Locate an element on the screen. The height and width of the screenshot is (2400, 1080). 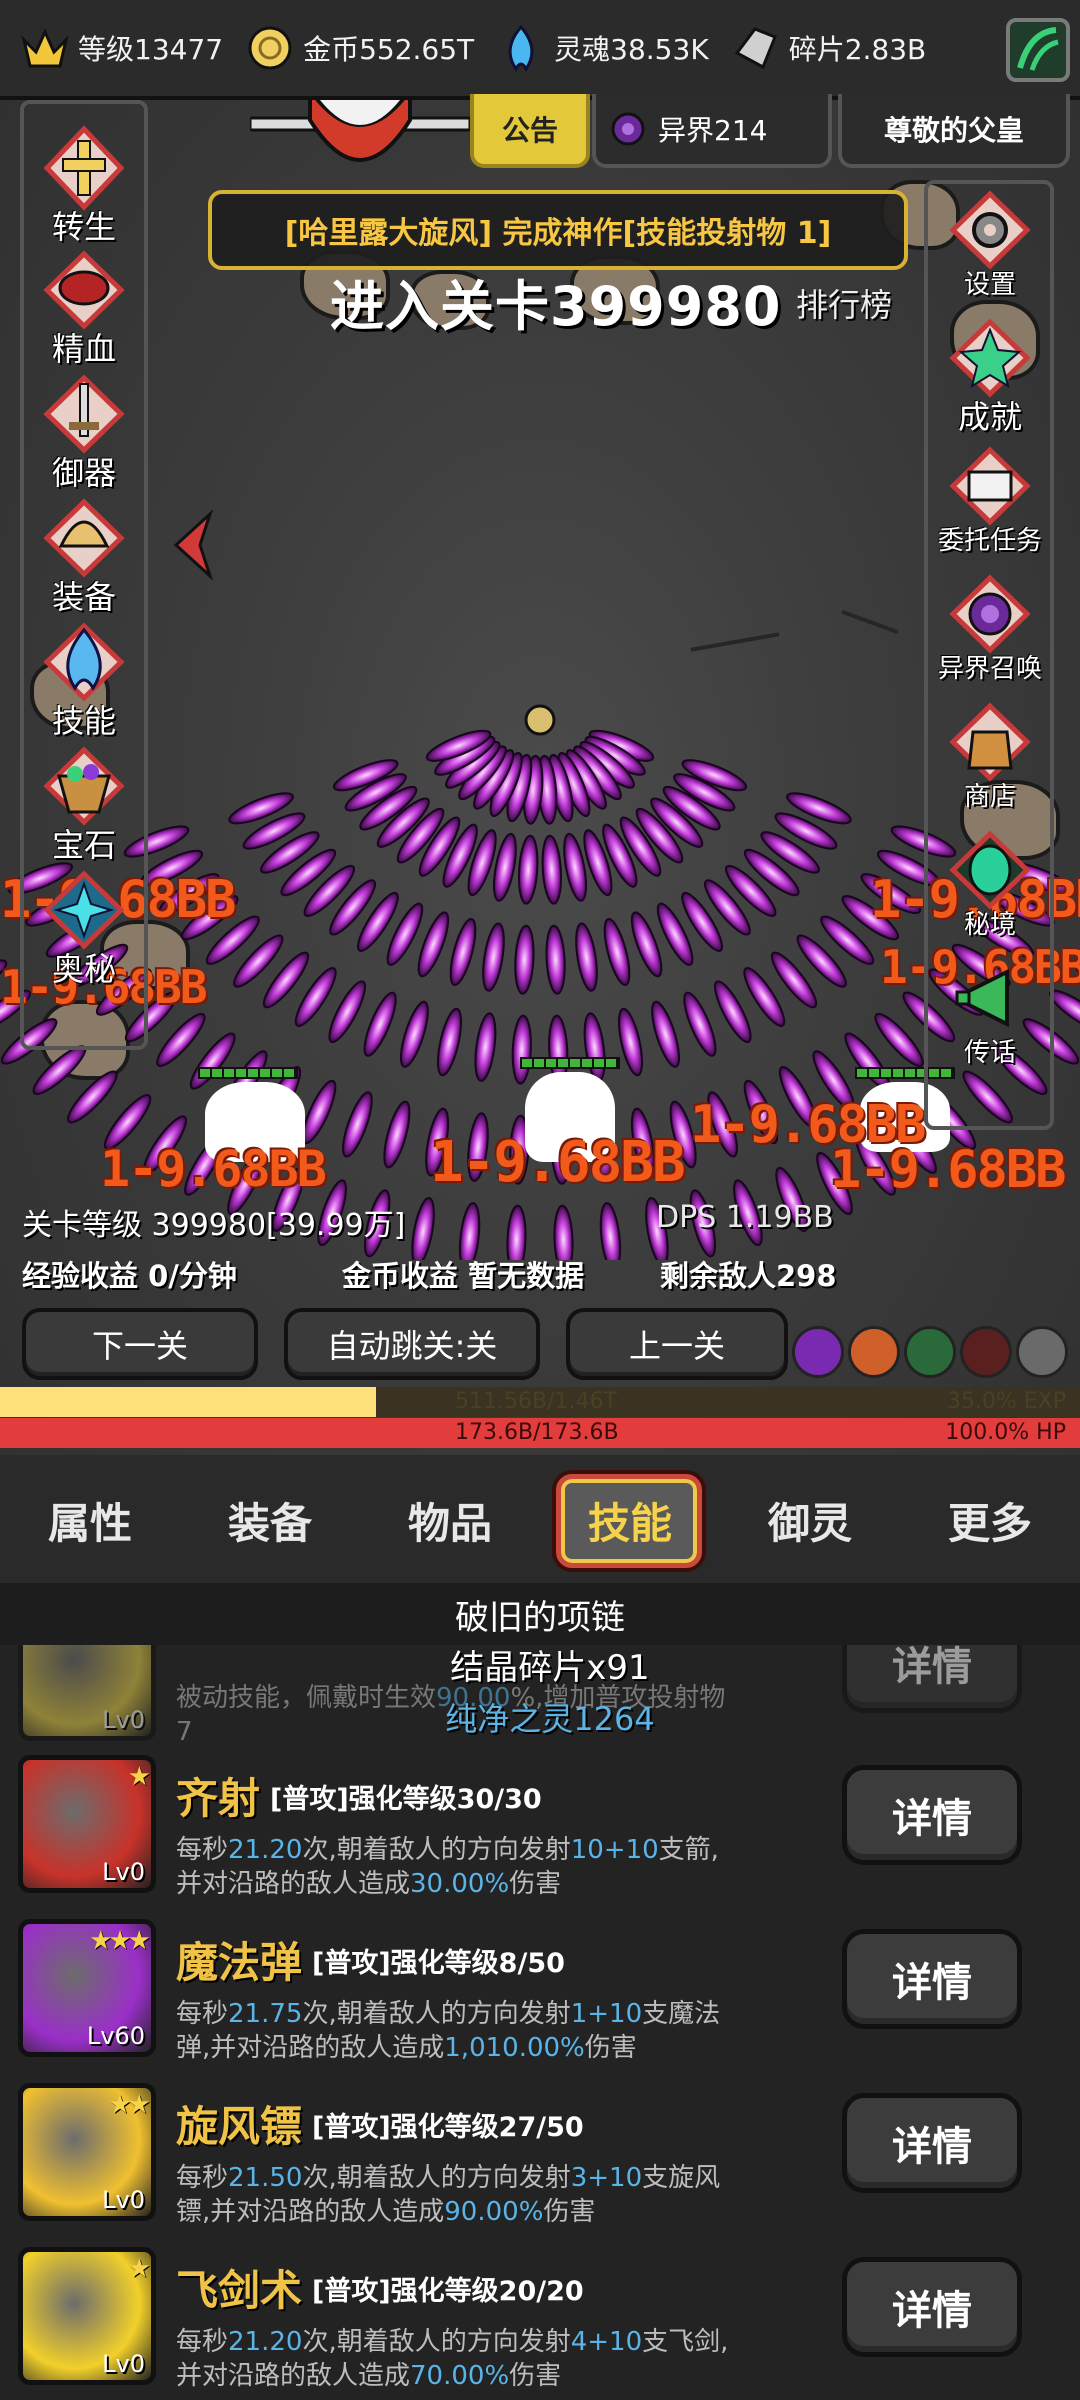
menu-commission: 委托任务 is located at coordinates (990, 510).